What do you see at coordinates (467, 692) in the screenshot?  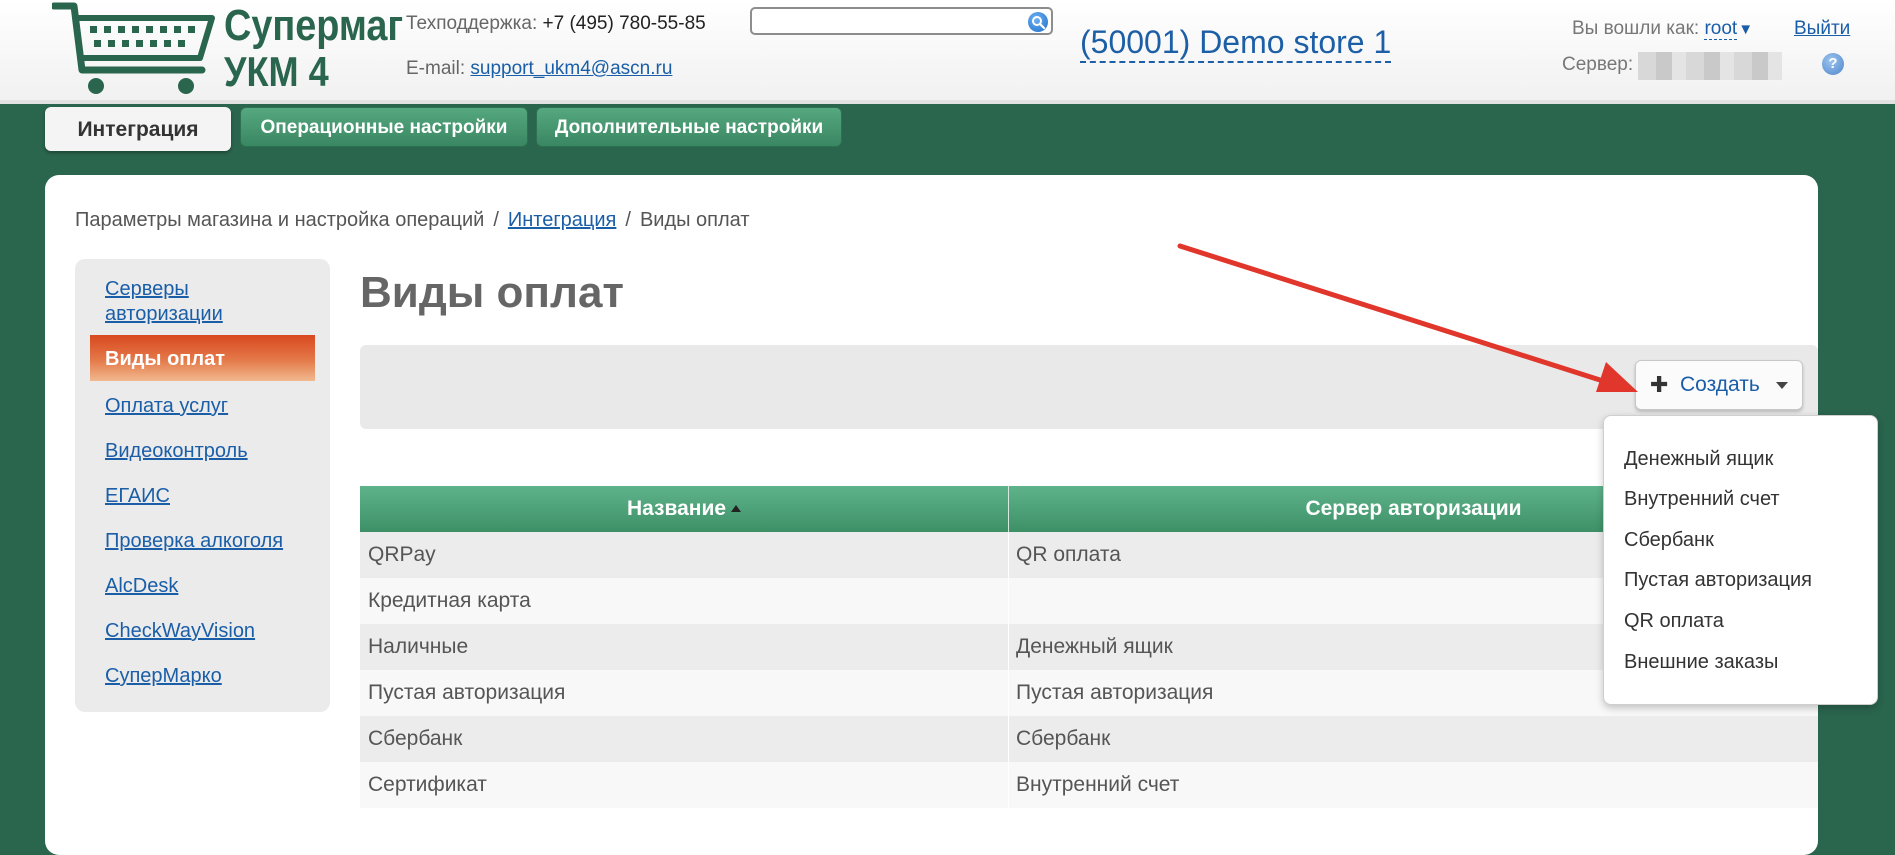 I see `table-cell-name: Пустая авторизация` at bounding box center [467, 692].